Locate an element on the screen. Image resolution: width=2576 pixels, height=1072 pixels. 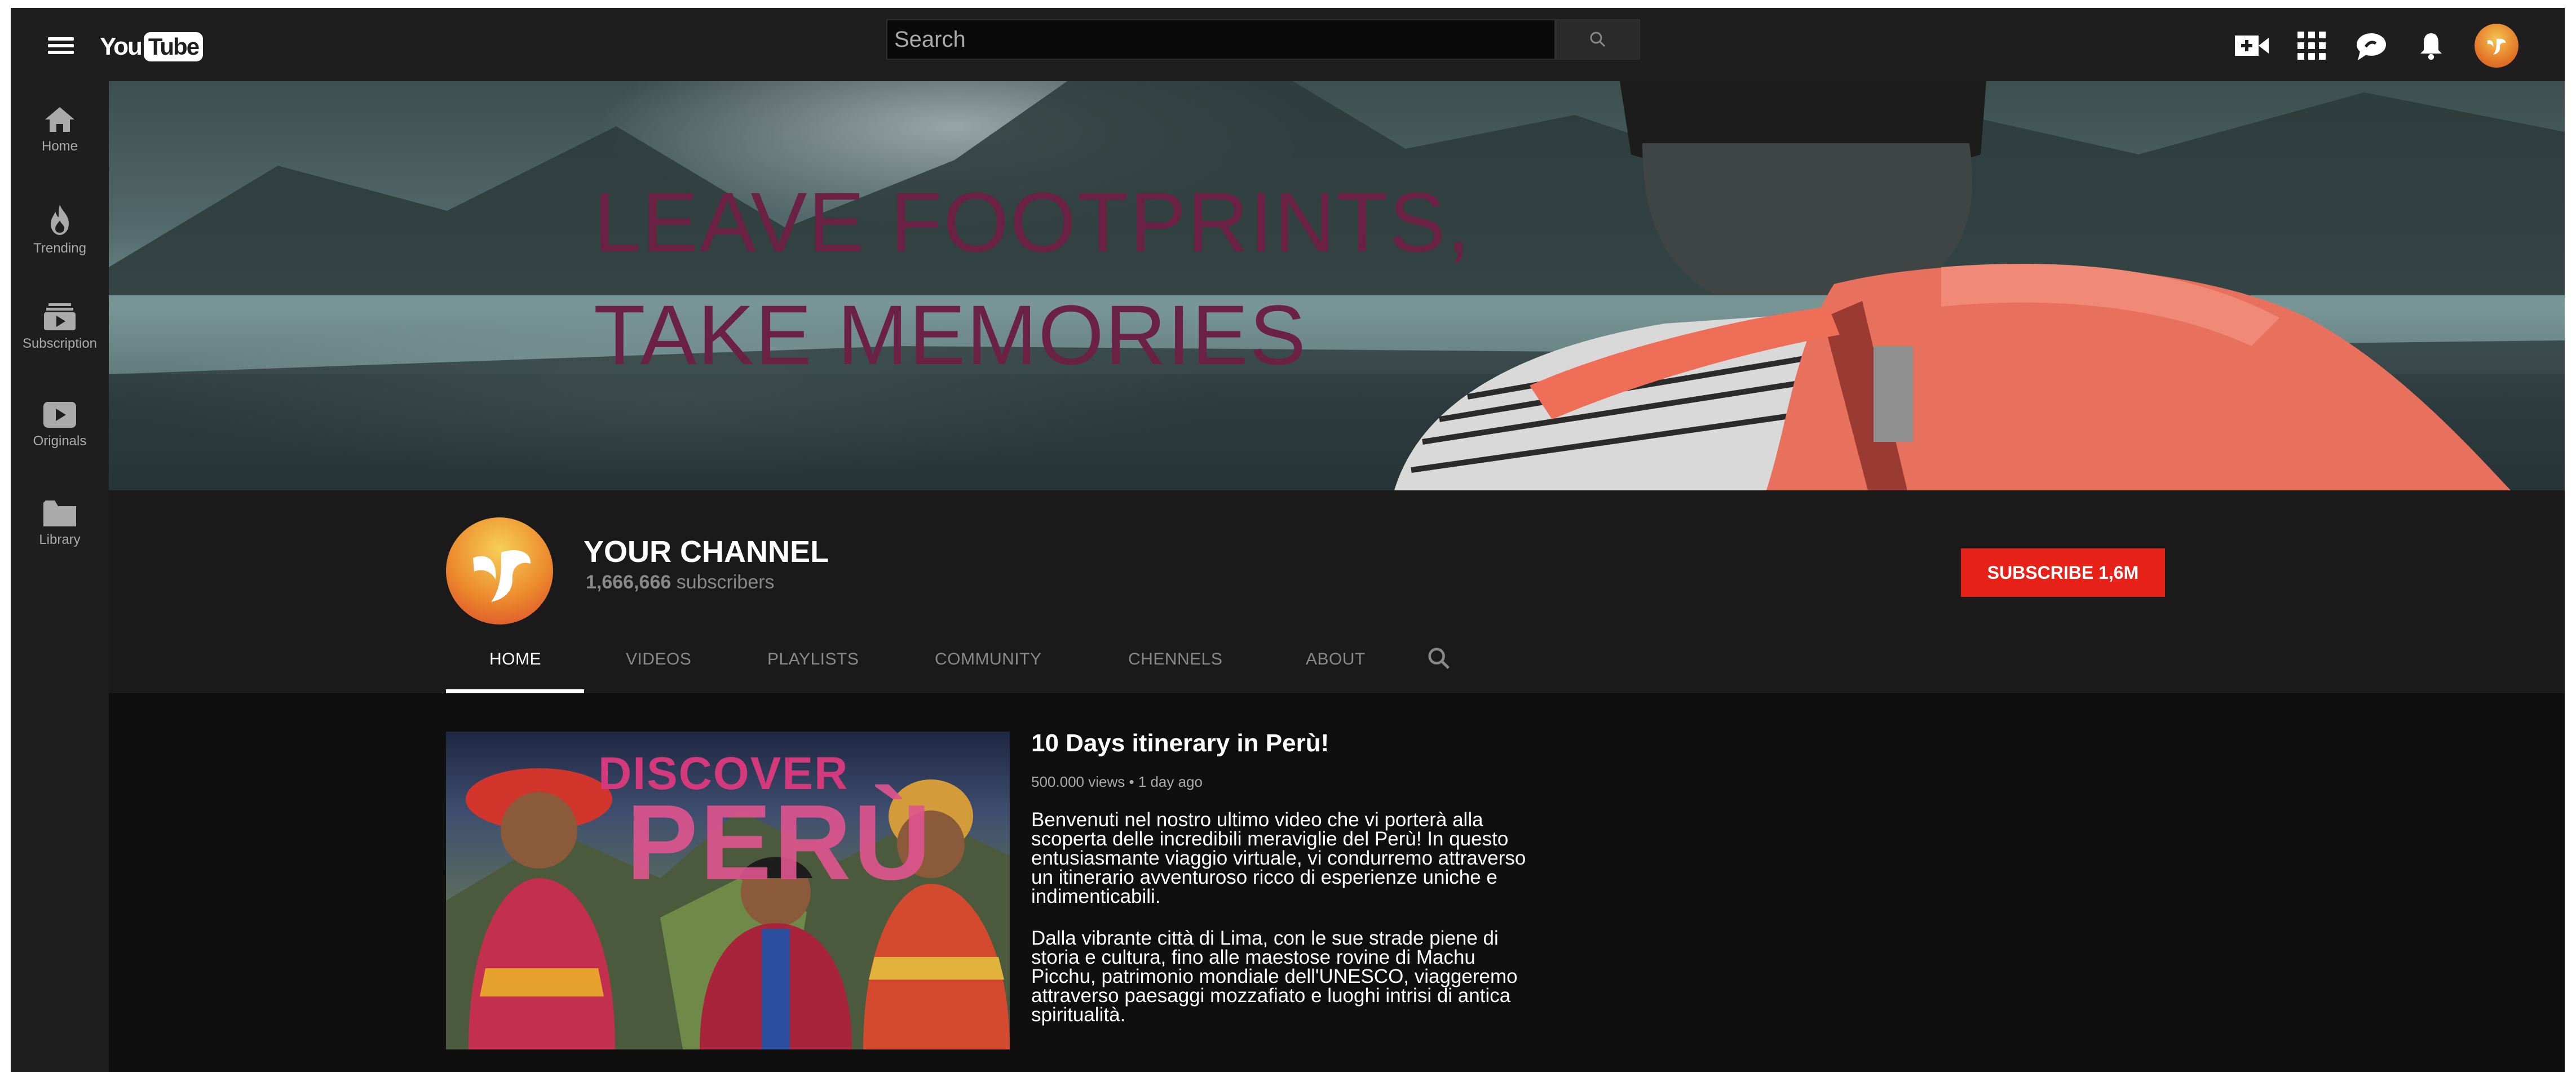
subscriber-count: 1,666,666 subscribers is located at coordinates (680, 583).